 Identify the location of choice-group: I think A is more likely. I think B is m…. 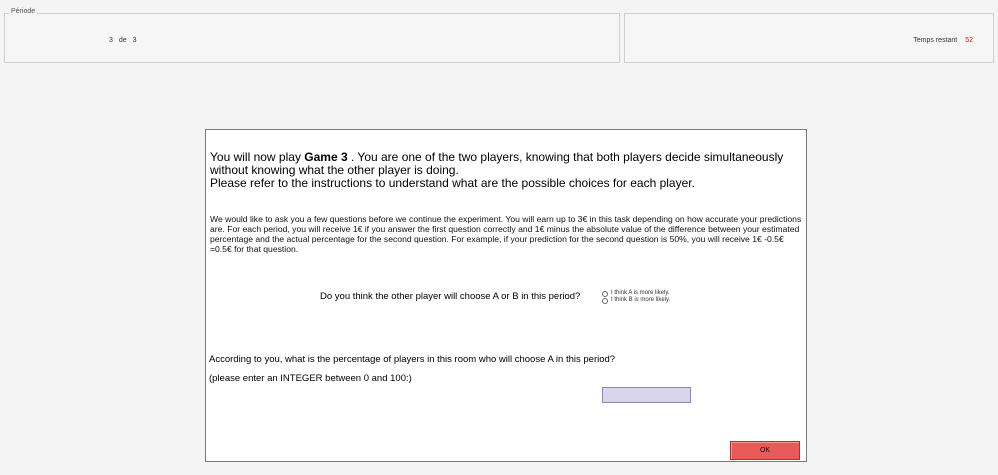
(636, 297).